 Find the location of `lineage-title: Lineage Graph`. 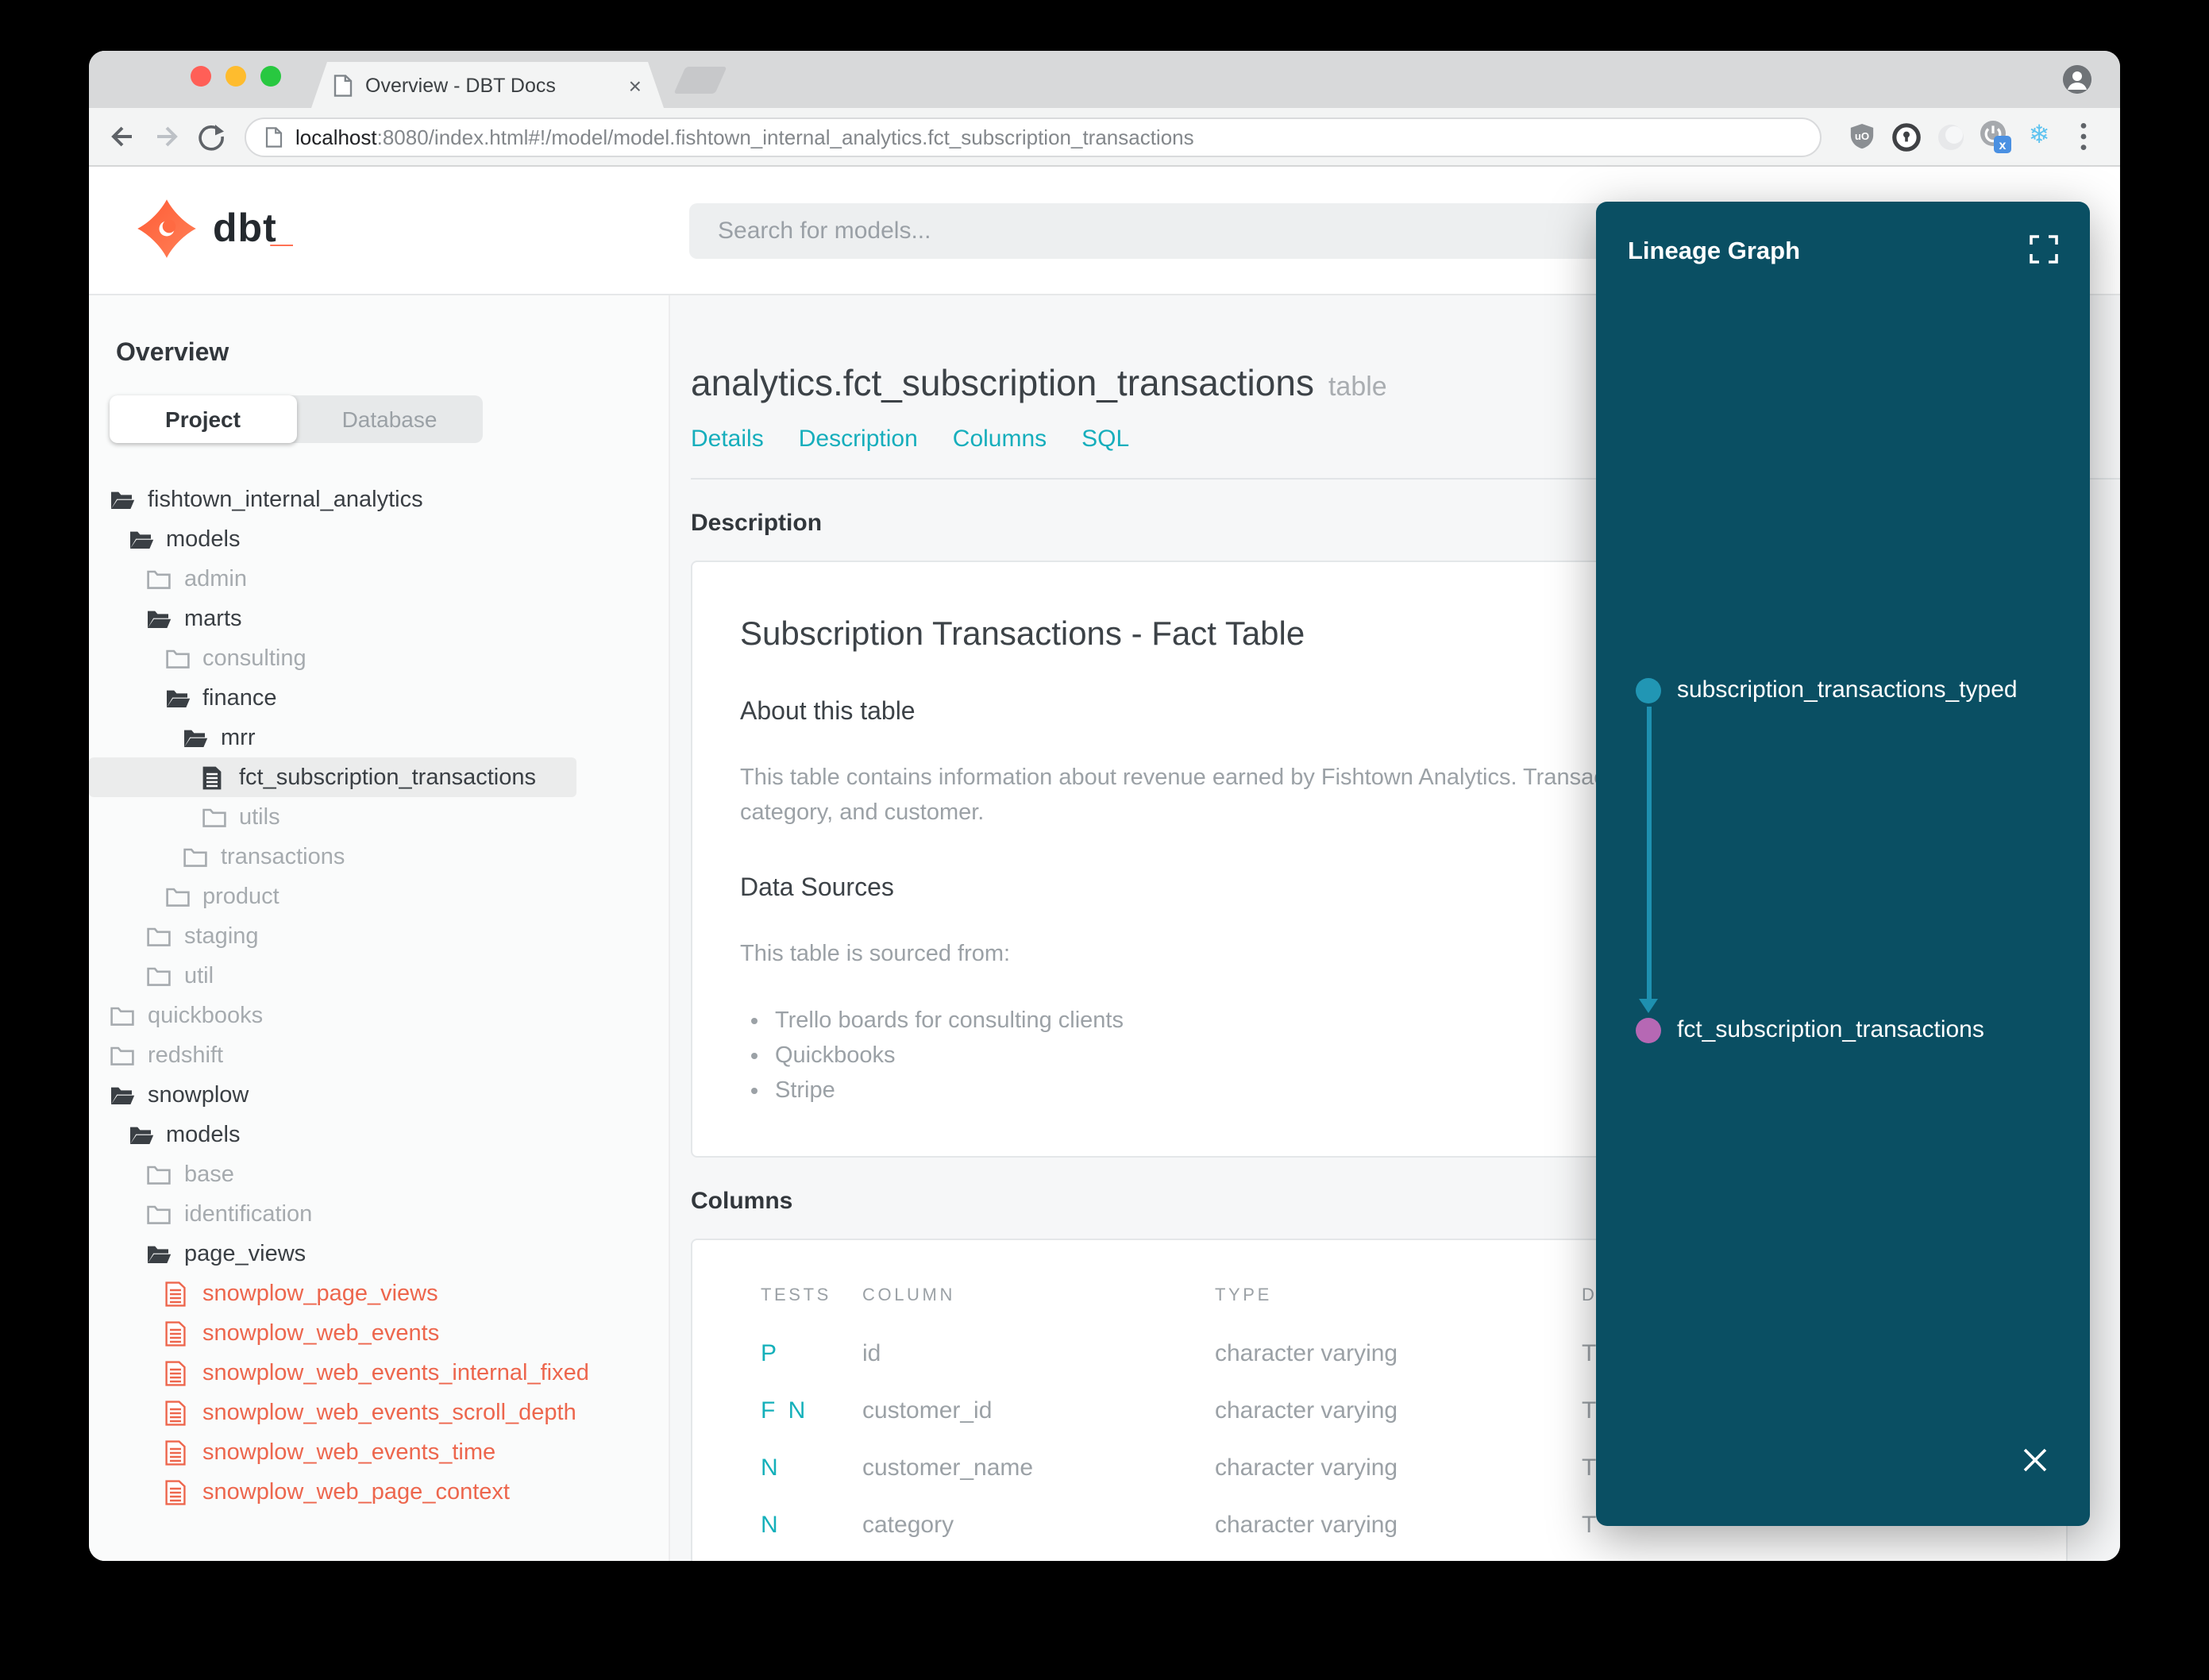

lineage-title: Lineage Graph is located at coordinates (1715, 251).